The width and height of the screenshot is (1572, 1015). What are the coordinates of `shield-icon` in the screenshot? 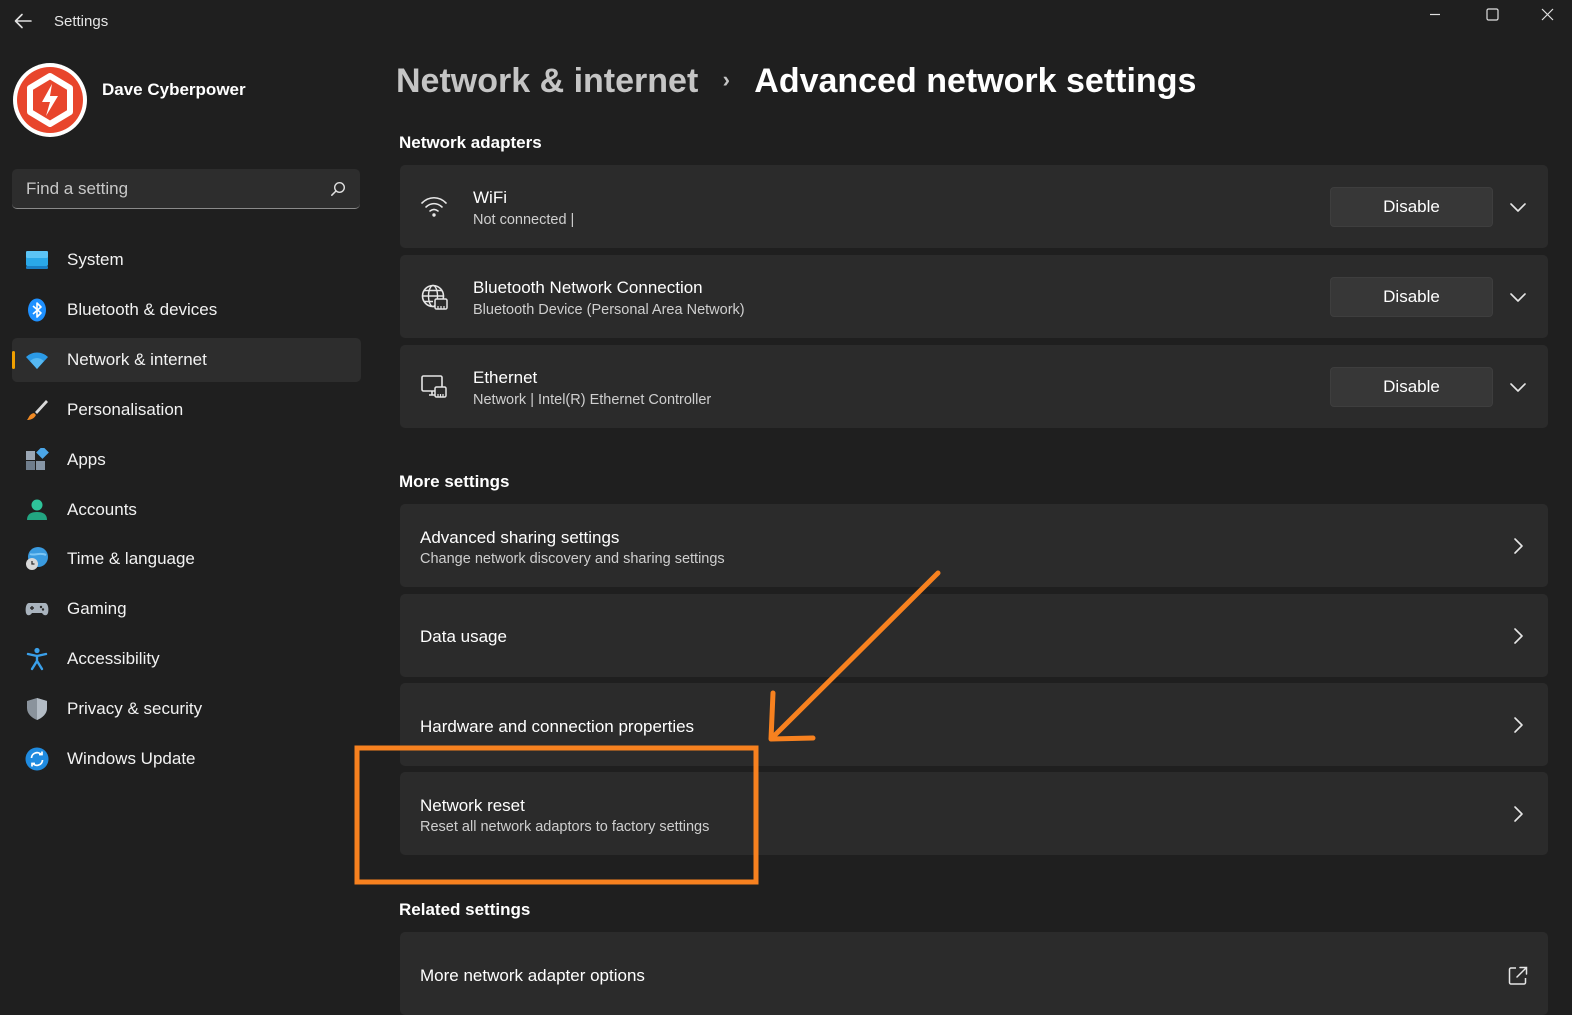 It's located at (37, 709).